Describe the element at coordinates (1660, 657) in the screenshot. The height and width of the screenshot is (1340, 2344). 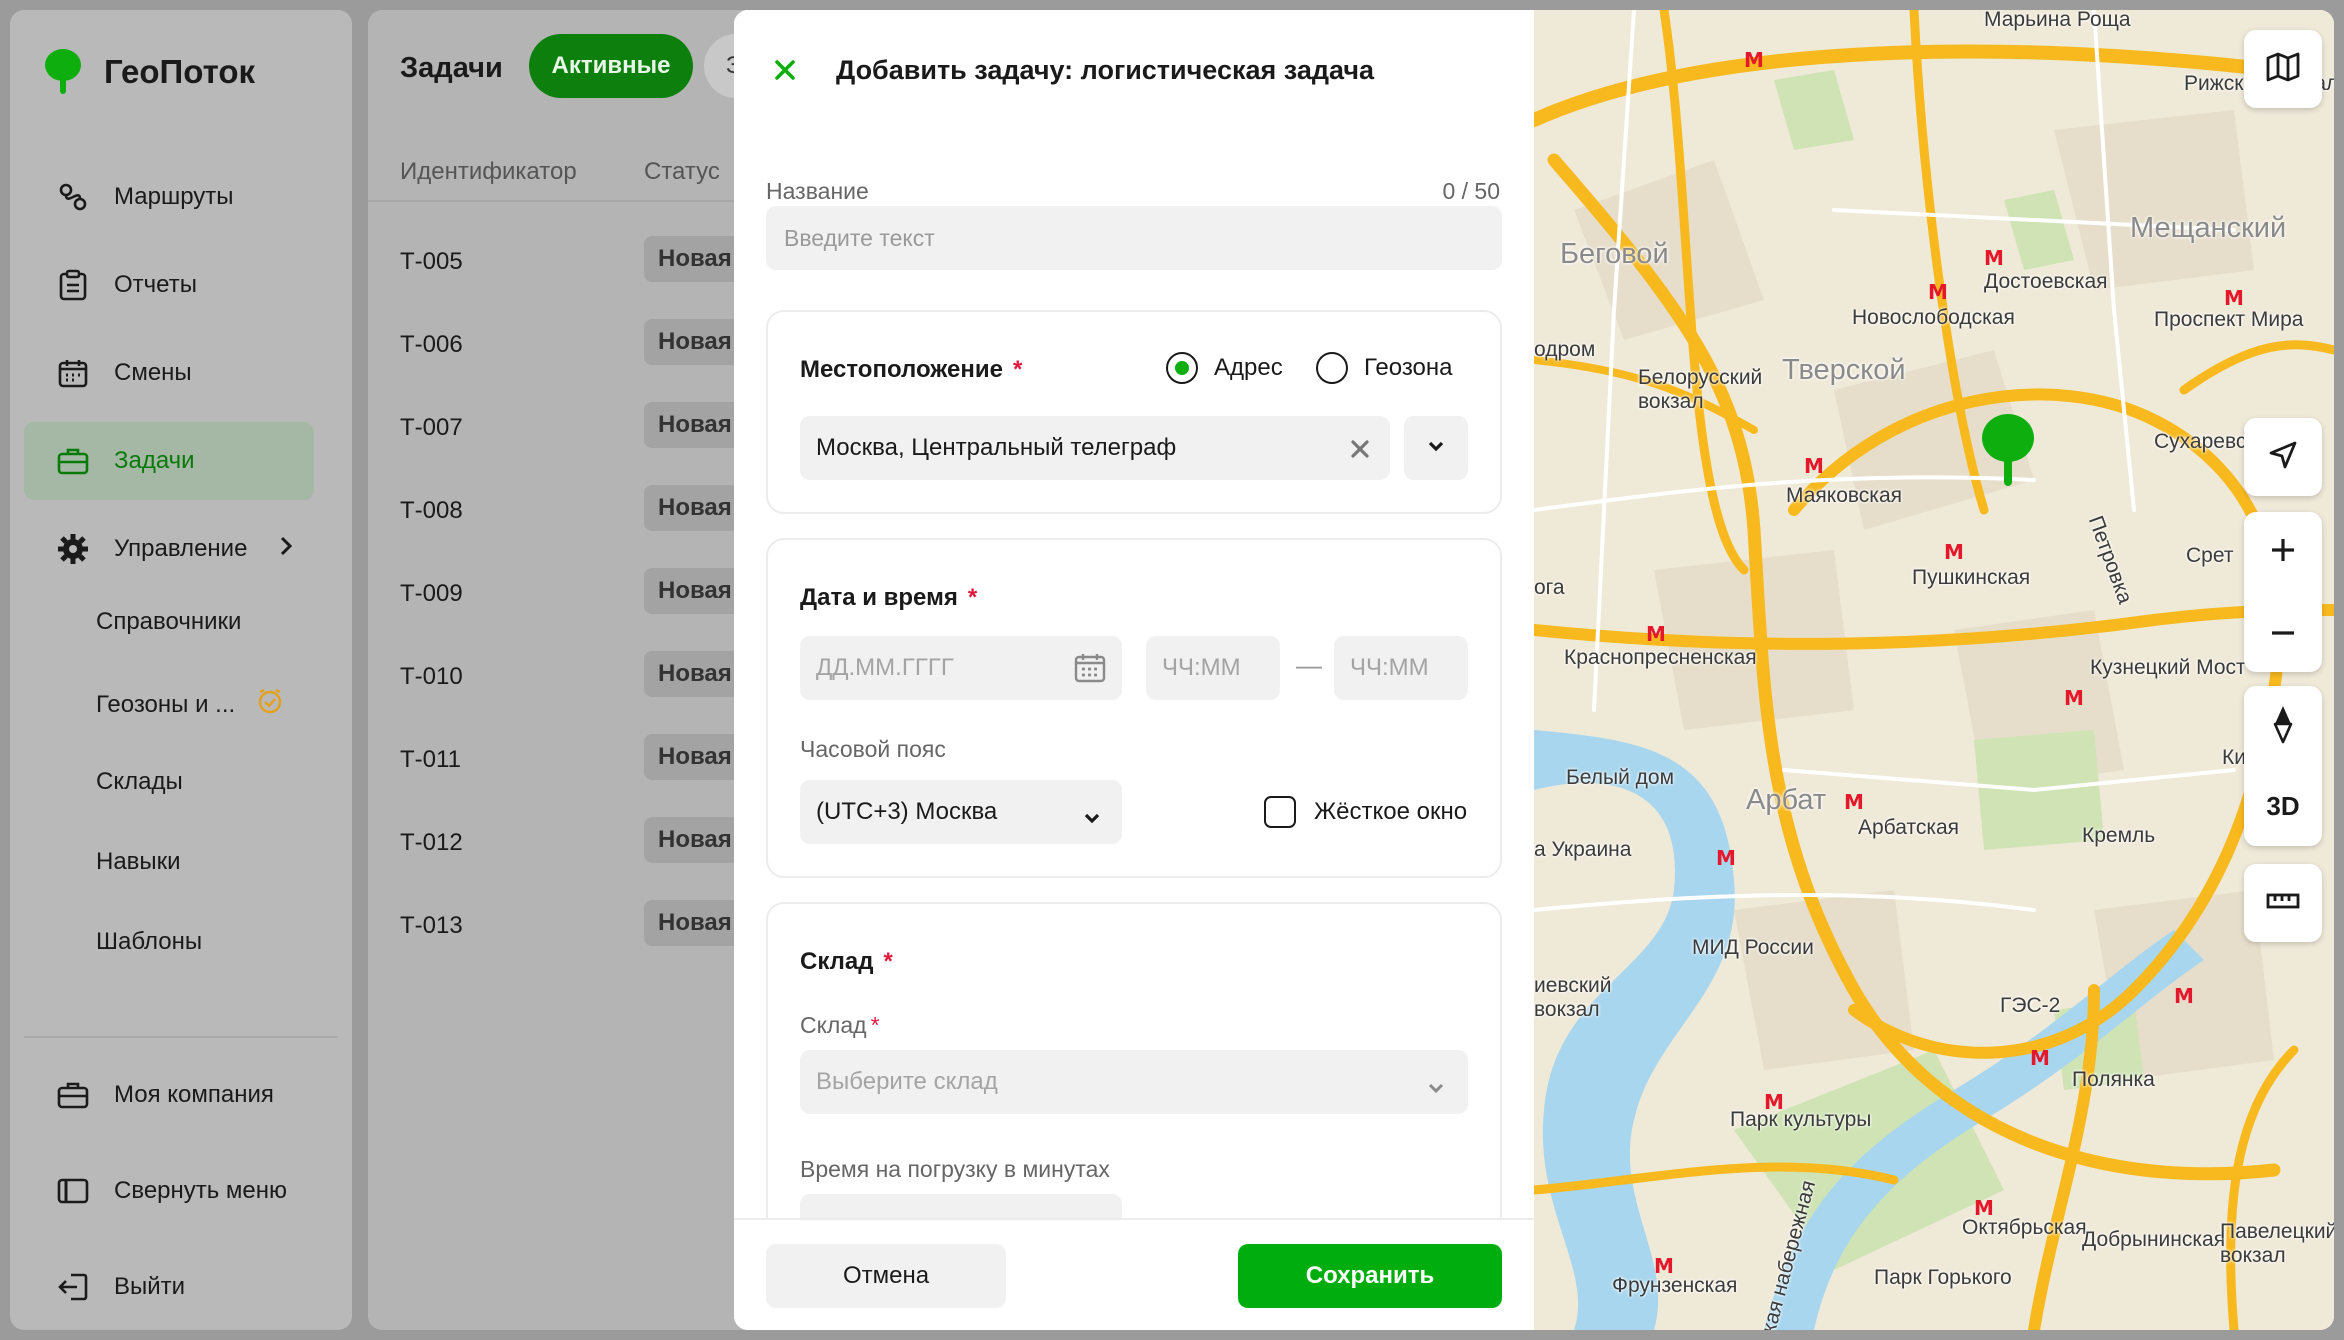
I see `map-label: Краснопресненская` at that location.